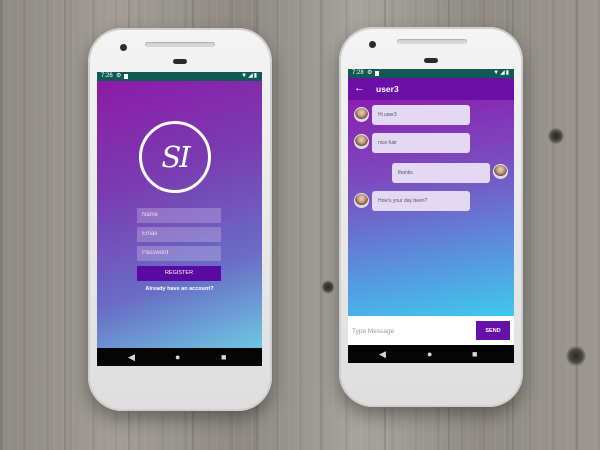 This screenshot has width=600, height=450. What do you see at coordinates (421, 115) in the screenshot?
I see `message-bubble: Hi user3` at bounding box center [421, 115].